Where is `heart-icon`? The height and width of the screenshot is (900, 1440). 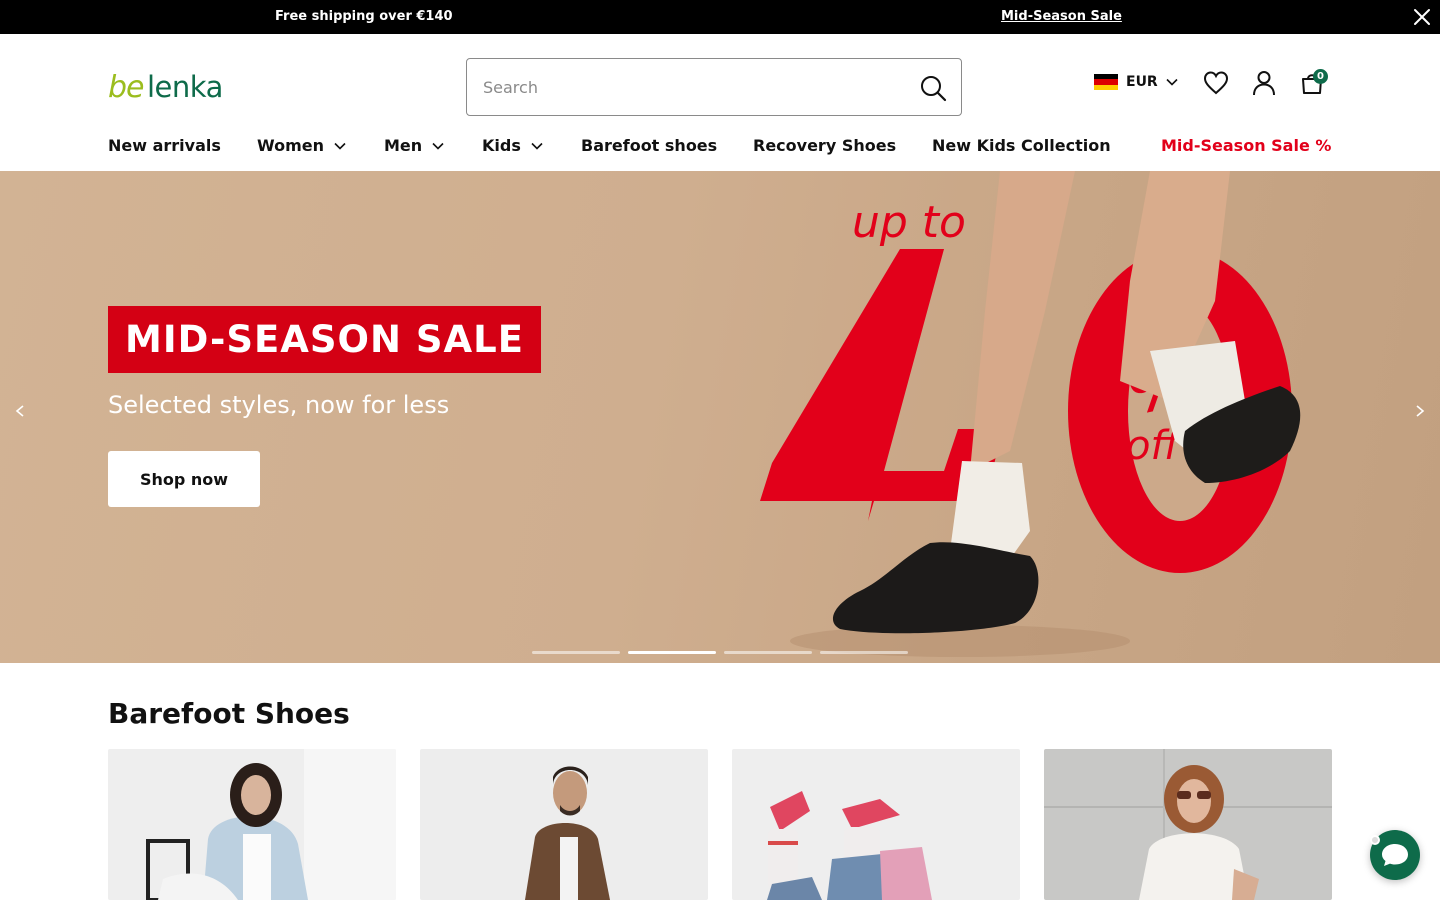 heart-icon is located at coordinates (1216, 83).